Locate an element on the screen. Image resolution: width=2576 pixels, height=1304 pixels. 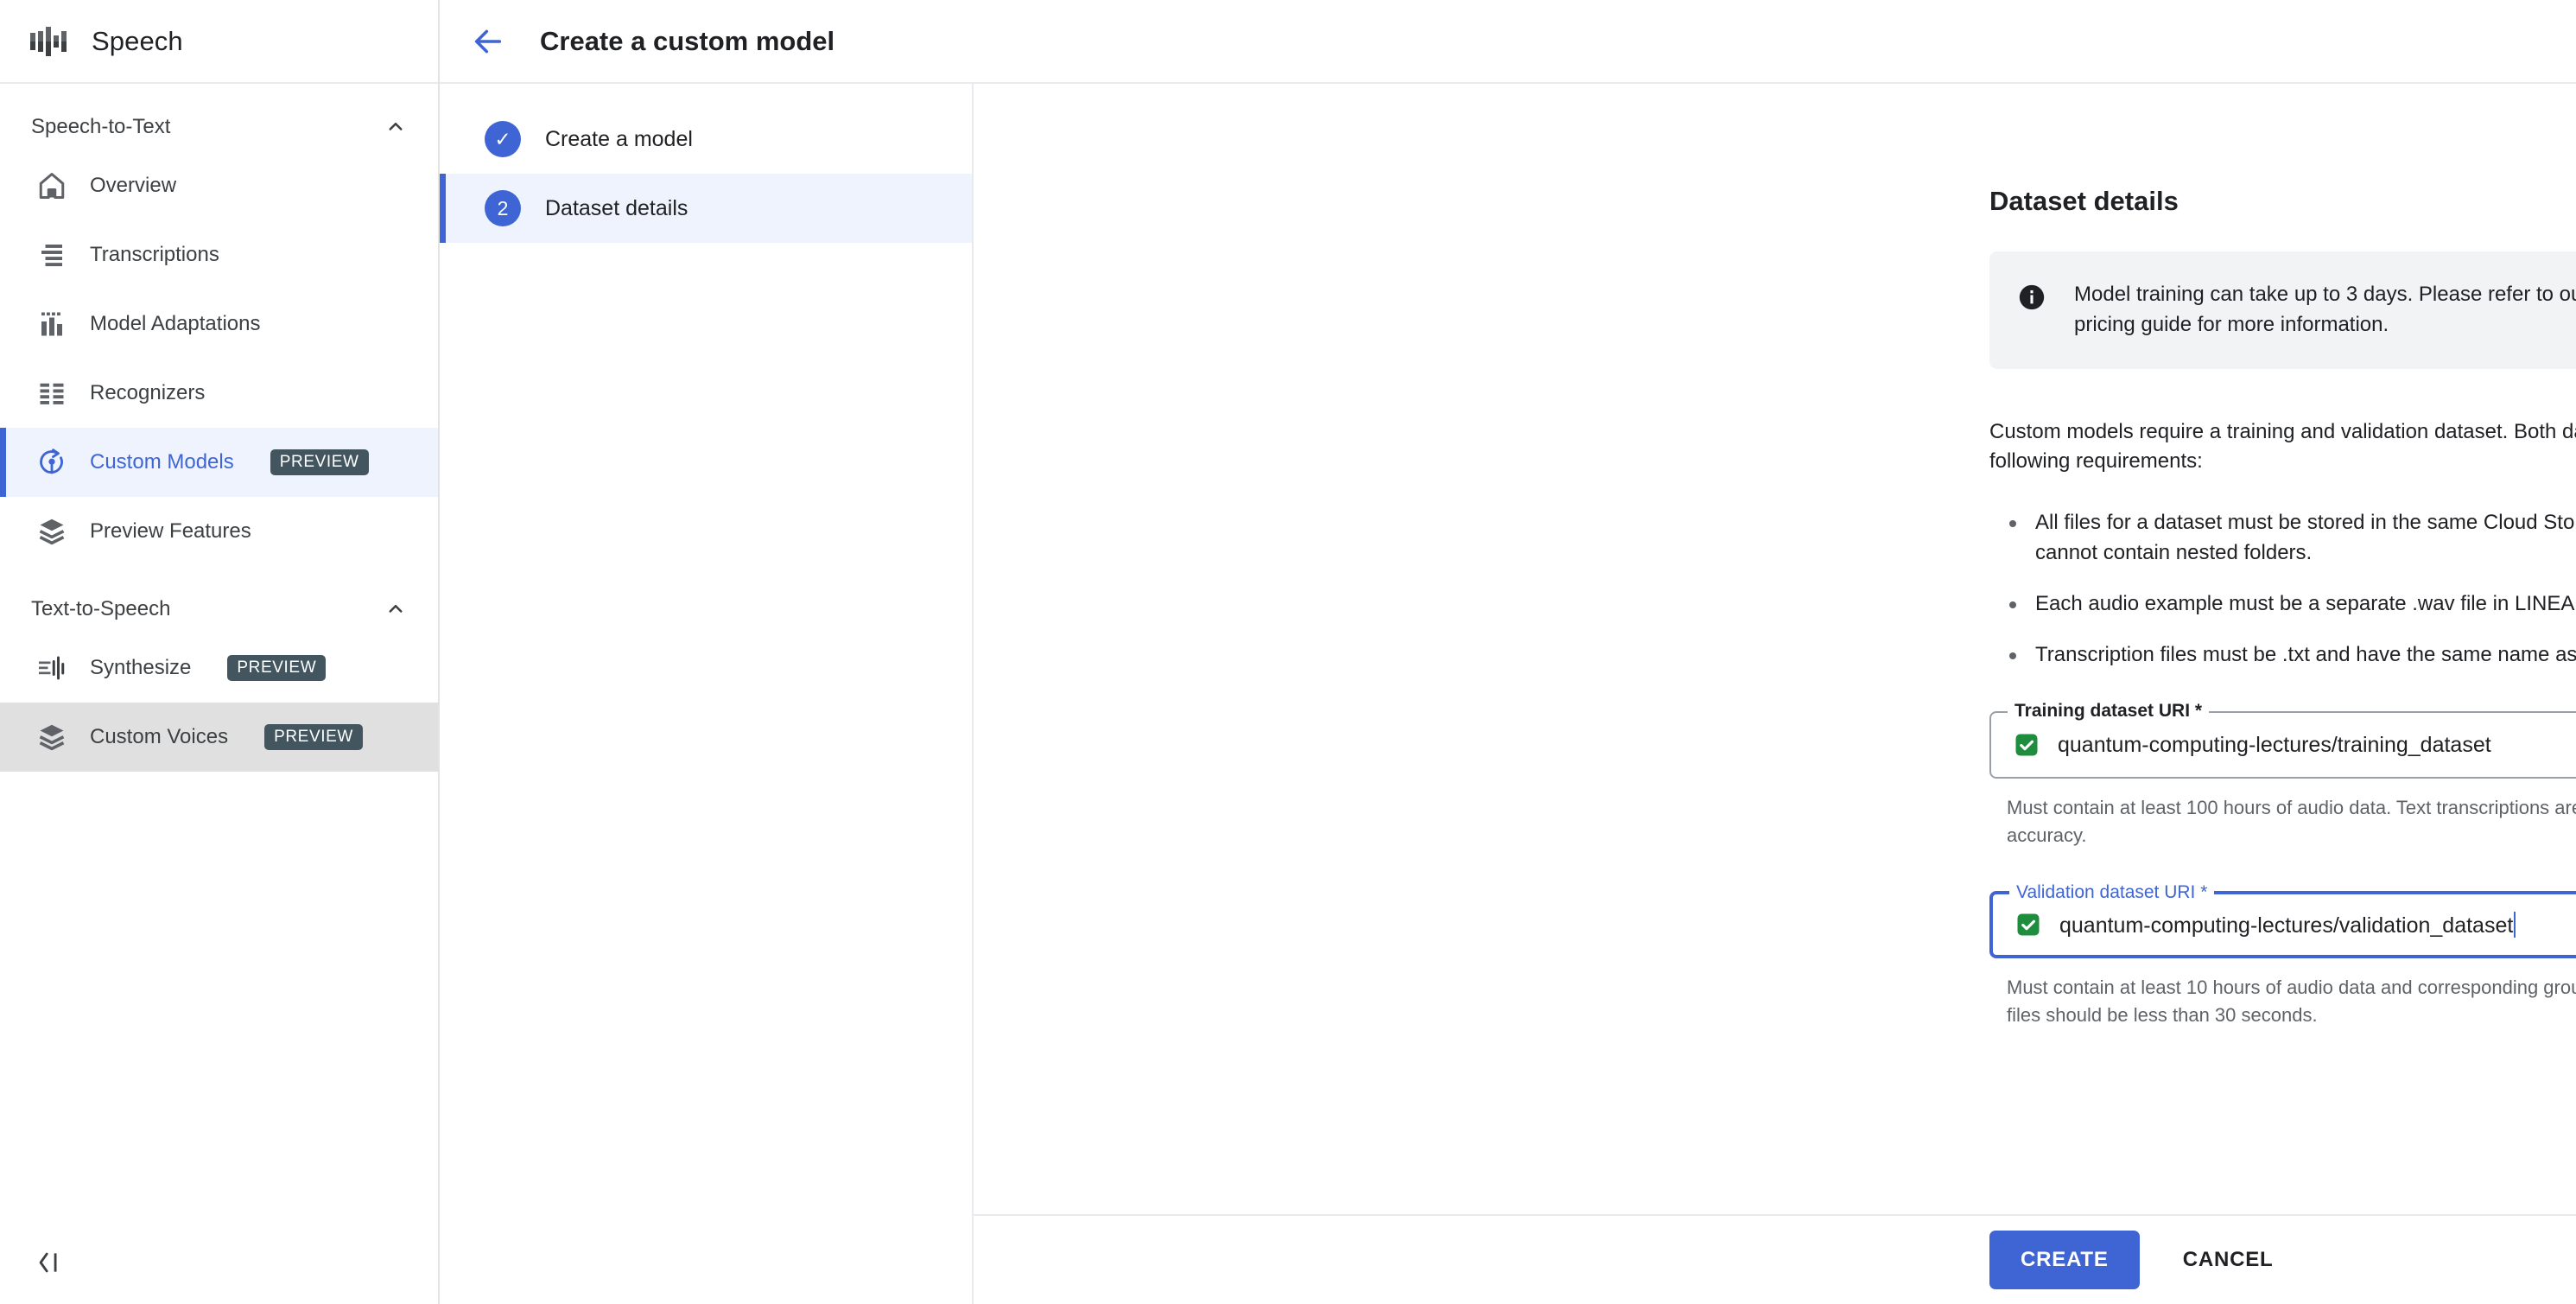
page-title: Create a custom model is located at coordinates (687, 40).